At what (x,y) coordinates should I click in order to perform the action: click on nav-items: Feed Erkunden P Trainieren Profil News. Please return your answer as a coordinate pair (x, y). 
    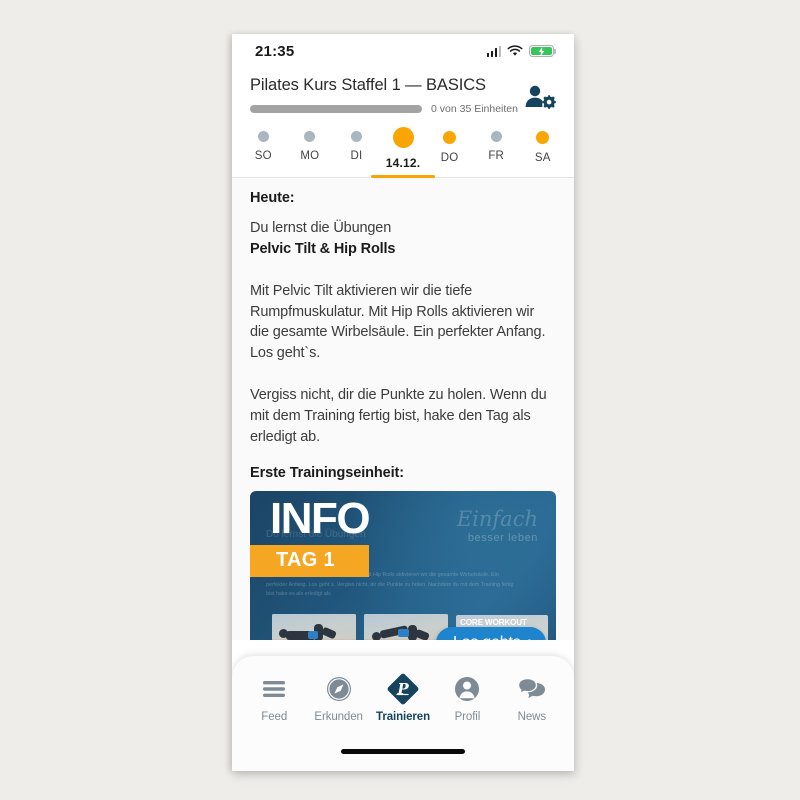
    Looking at the image, I should click on (403, 689).